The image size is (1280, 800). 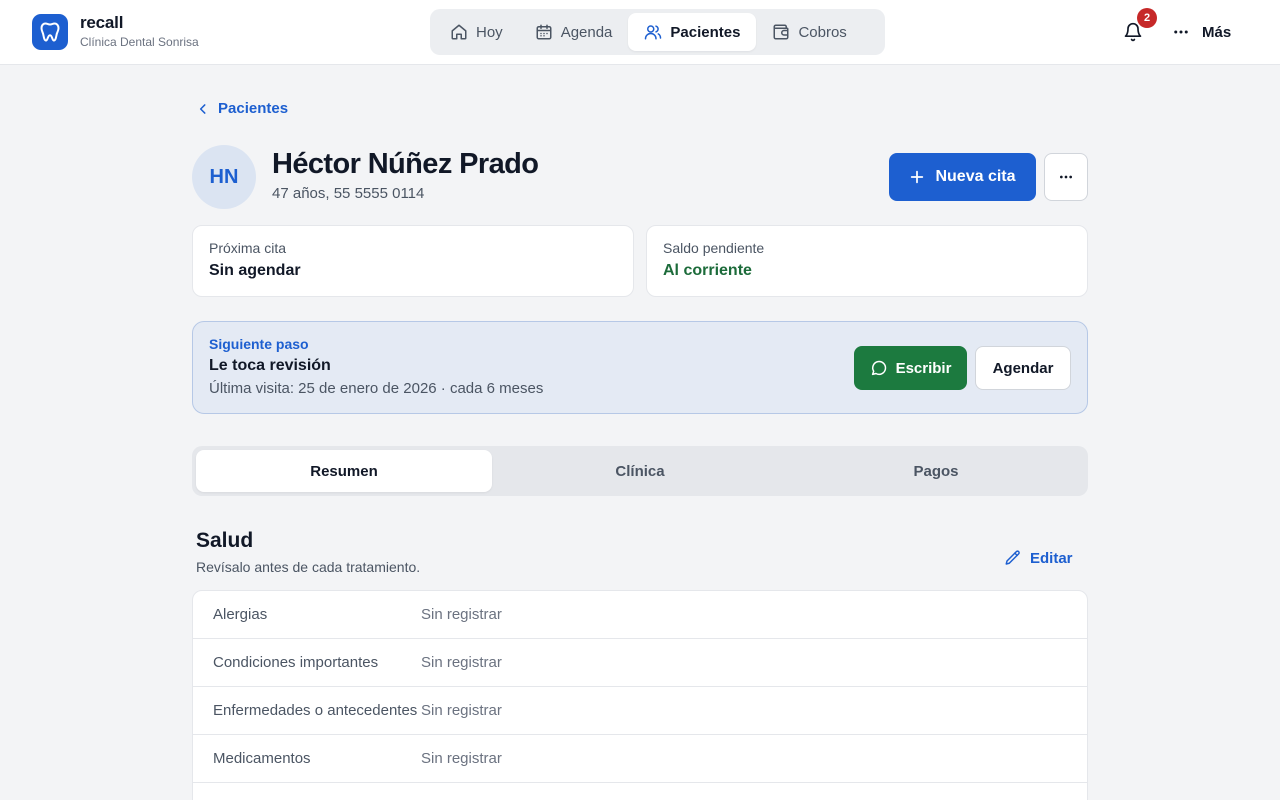 I want to click on health-row-alergias: Alergias Sin registrar, so click(x=640, y=615).